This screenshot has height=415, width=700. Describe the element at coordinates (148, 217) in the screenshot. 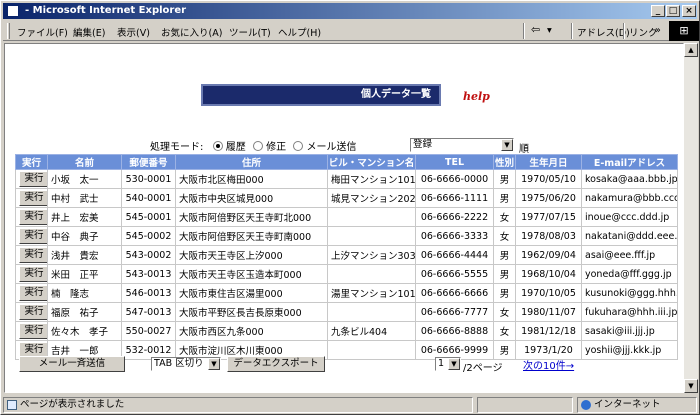

I see `cell-zip: 545-0001` at that location.